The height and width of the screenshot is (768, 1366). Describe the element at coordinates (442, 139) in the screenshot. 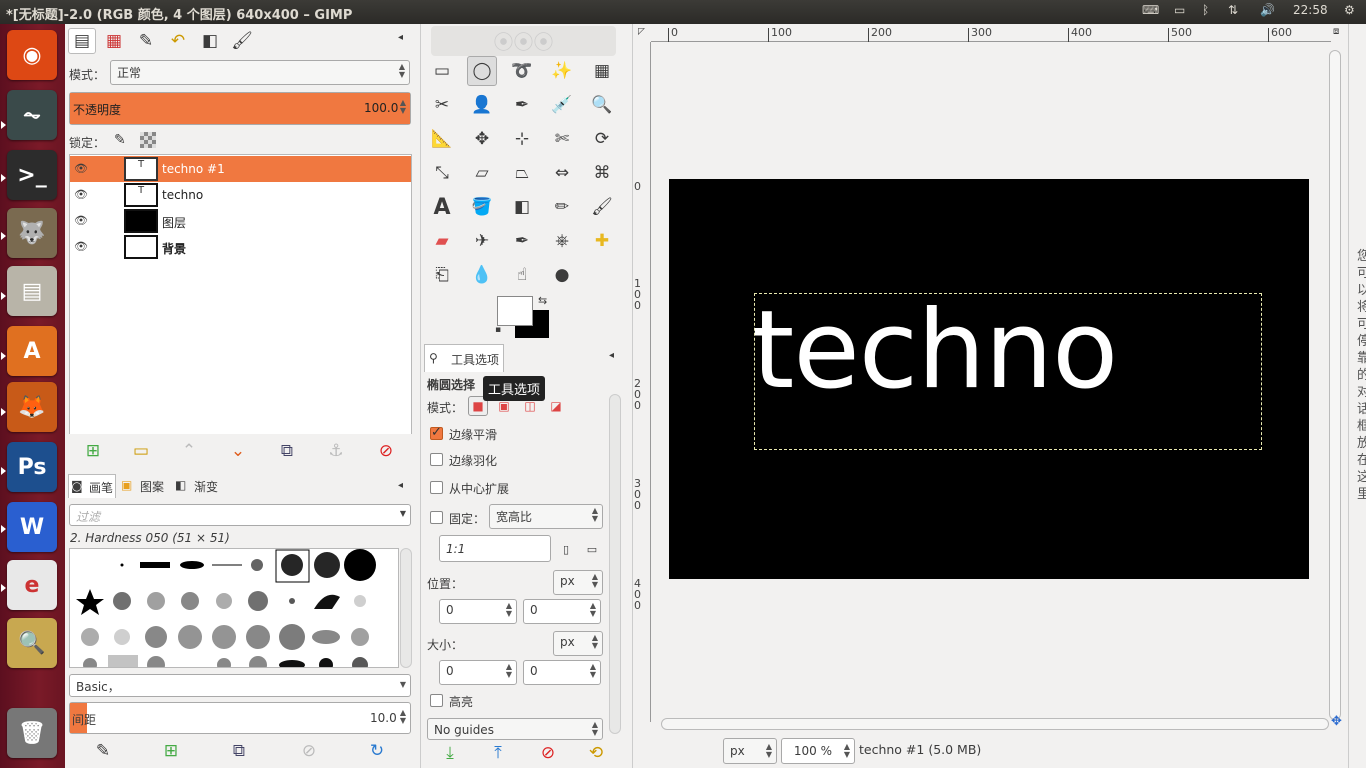

I see `measure-icon: 📐` at that location.